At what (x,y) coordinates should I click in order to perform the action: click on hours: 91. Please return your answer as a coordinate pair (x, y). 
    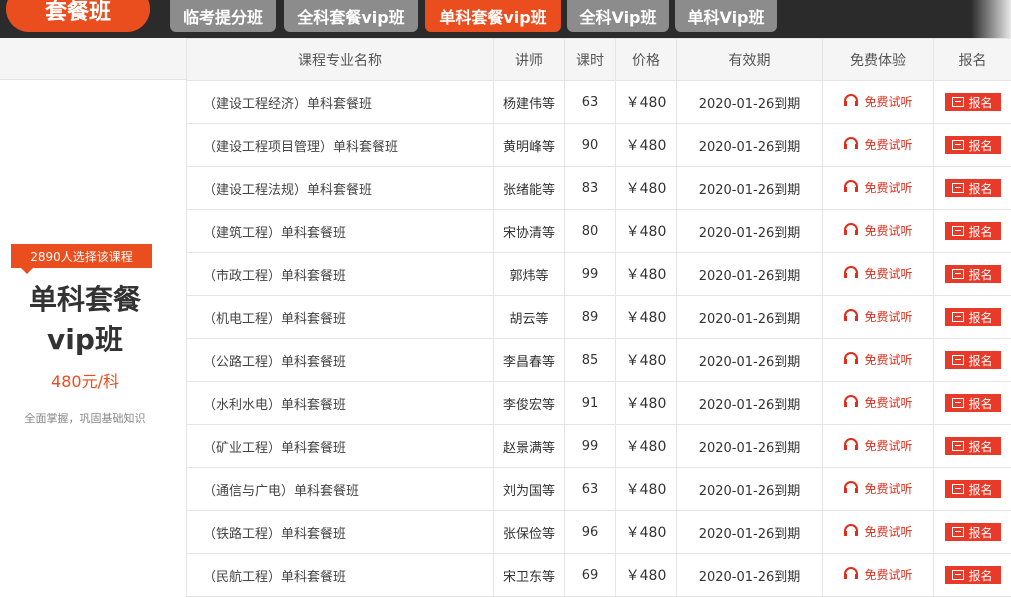
    Looking at the image, I should click on (590, 403).